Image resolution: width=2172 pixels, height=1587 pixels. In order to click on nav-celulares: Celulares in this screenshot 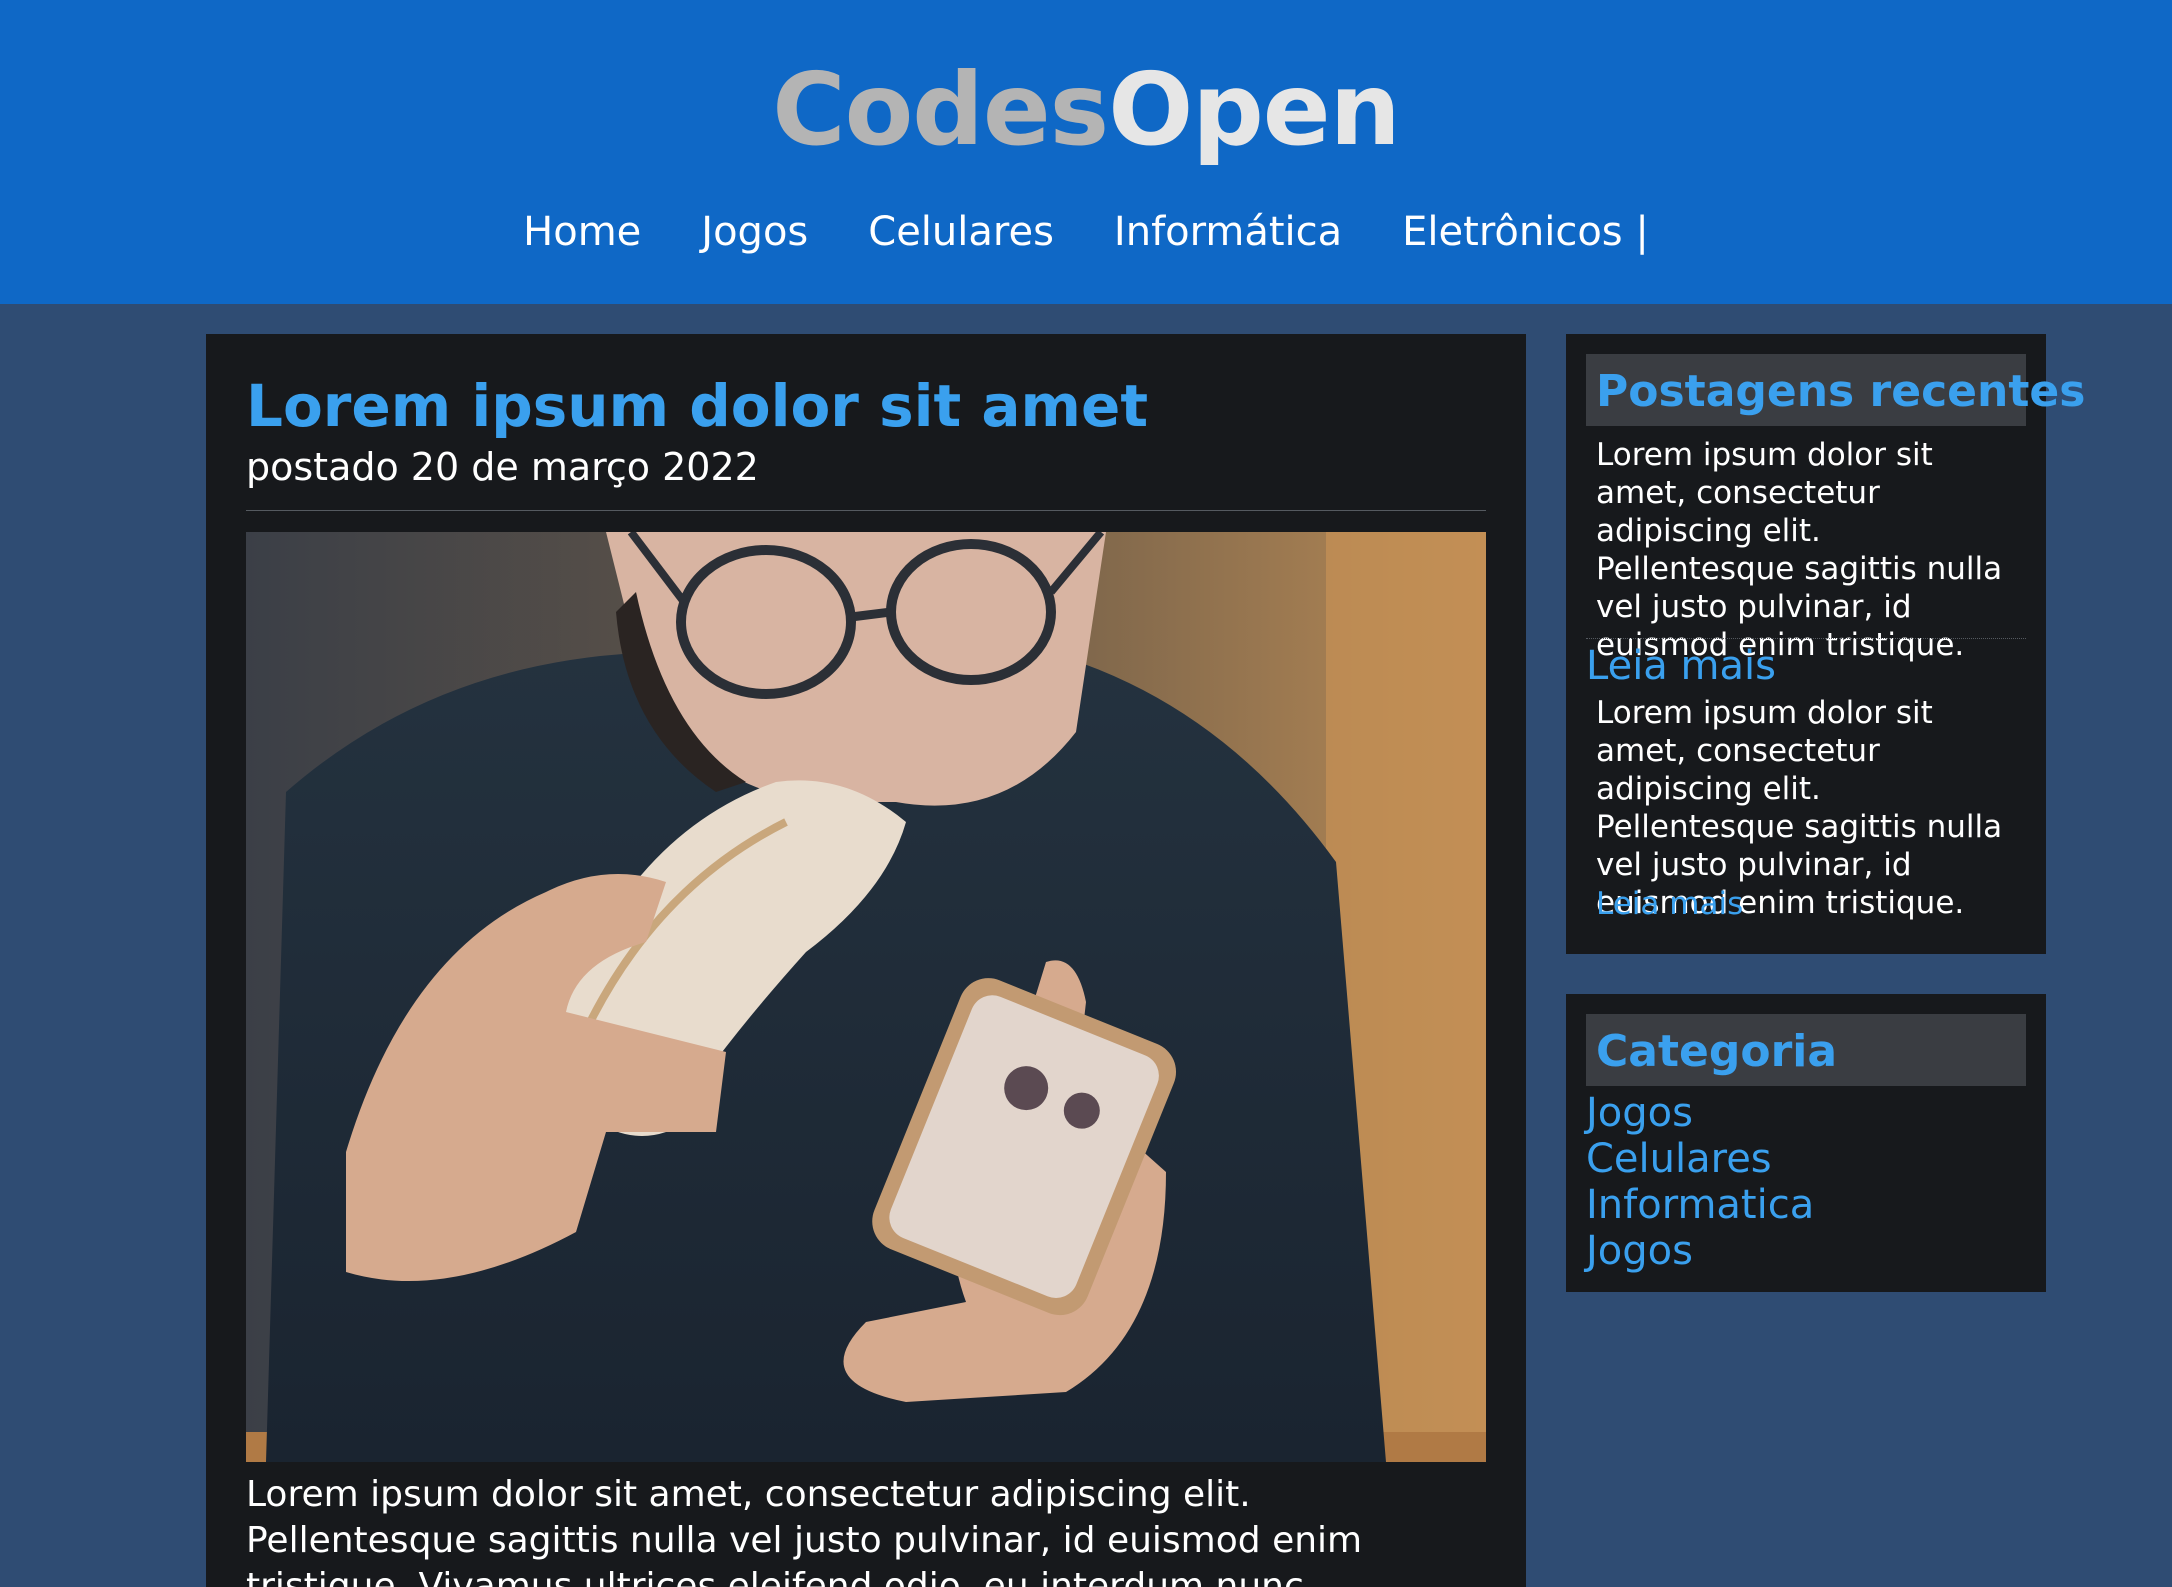, I will do `click(961, 232)`.